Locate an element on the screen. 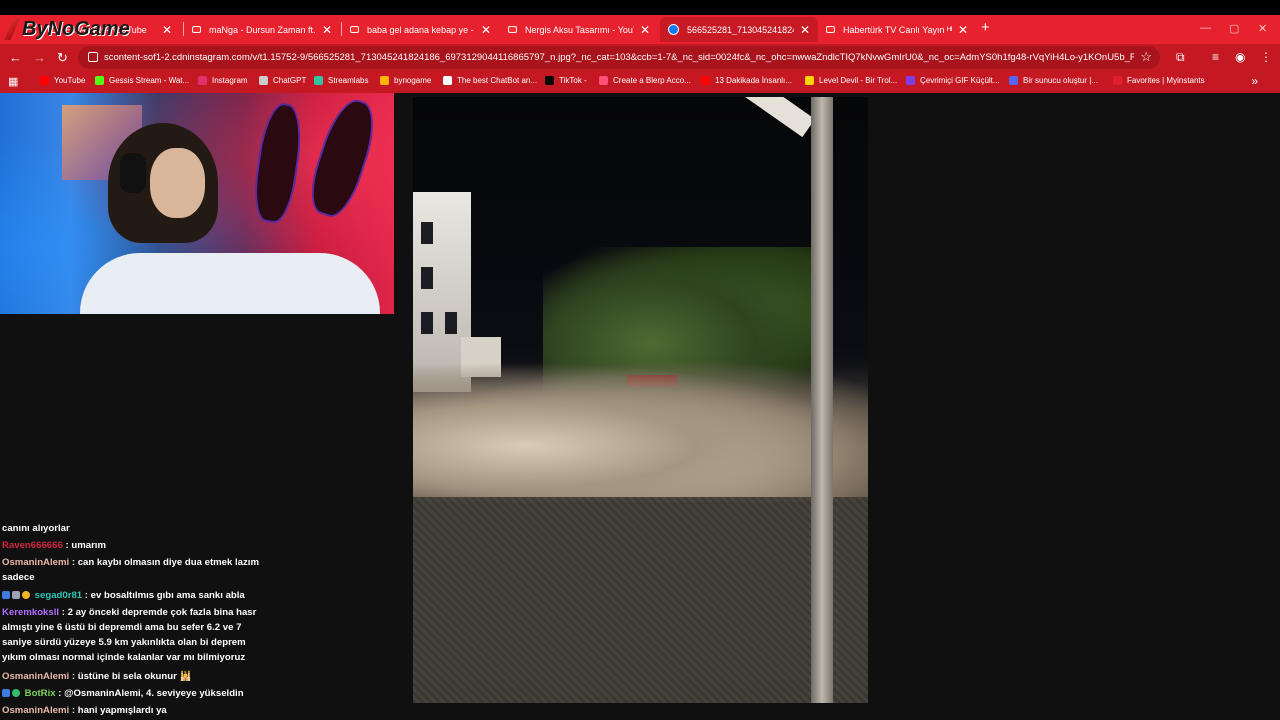 Image resolution: width=1280 pixels, height=720 pixels. chat-text: : umarım is located at coordinates (84, 545).